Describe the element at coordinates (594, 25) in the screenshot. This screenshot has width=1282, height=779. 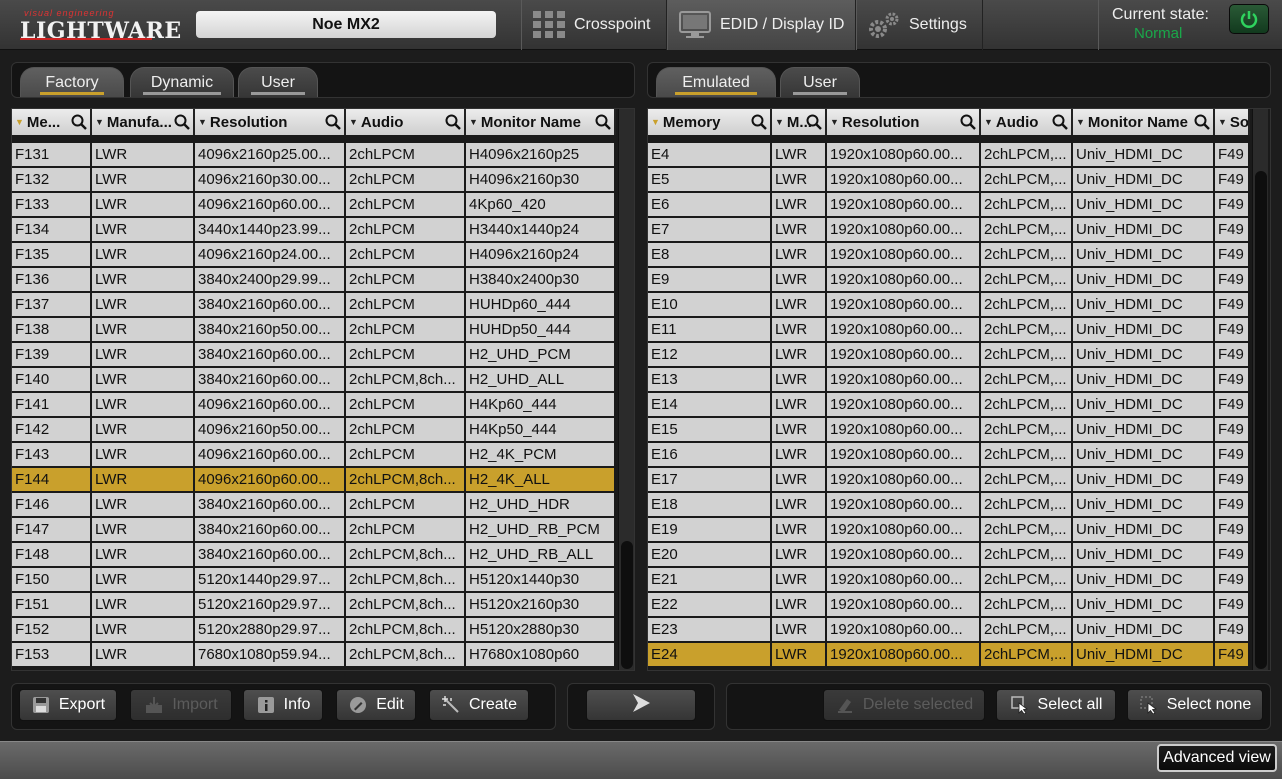
I see `nav-crosspoint: Crosspoint` at that location.